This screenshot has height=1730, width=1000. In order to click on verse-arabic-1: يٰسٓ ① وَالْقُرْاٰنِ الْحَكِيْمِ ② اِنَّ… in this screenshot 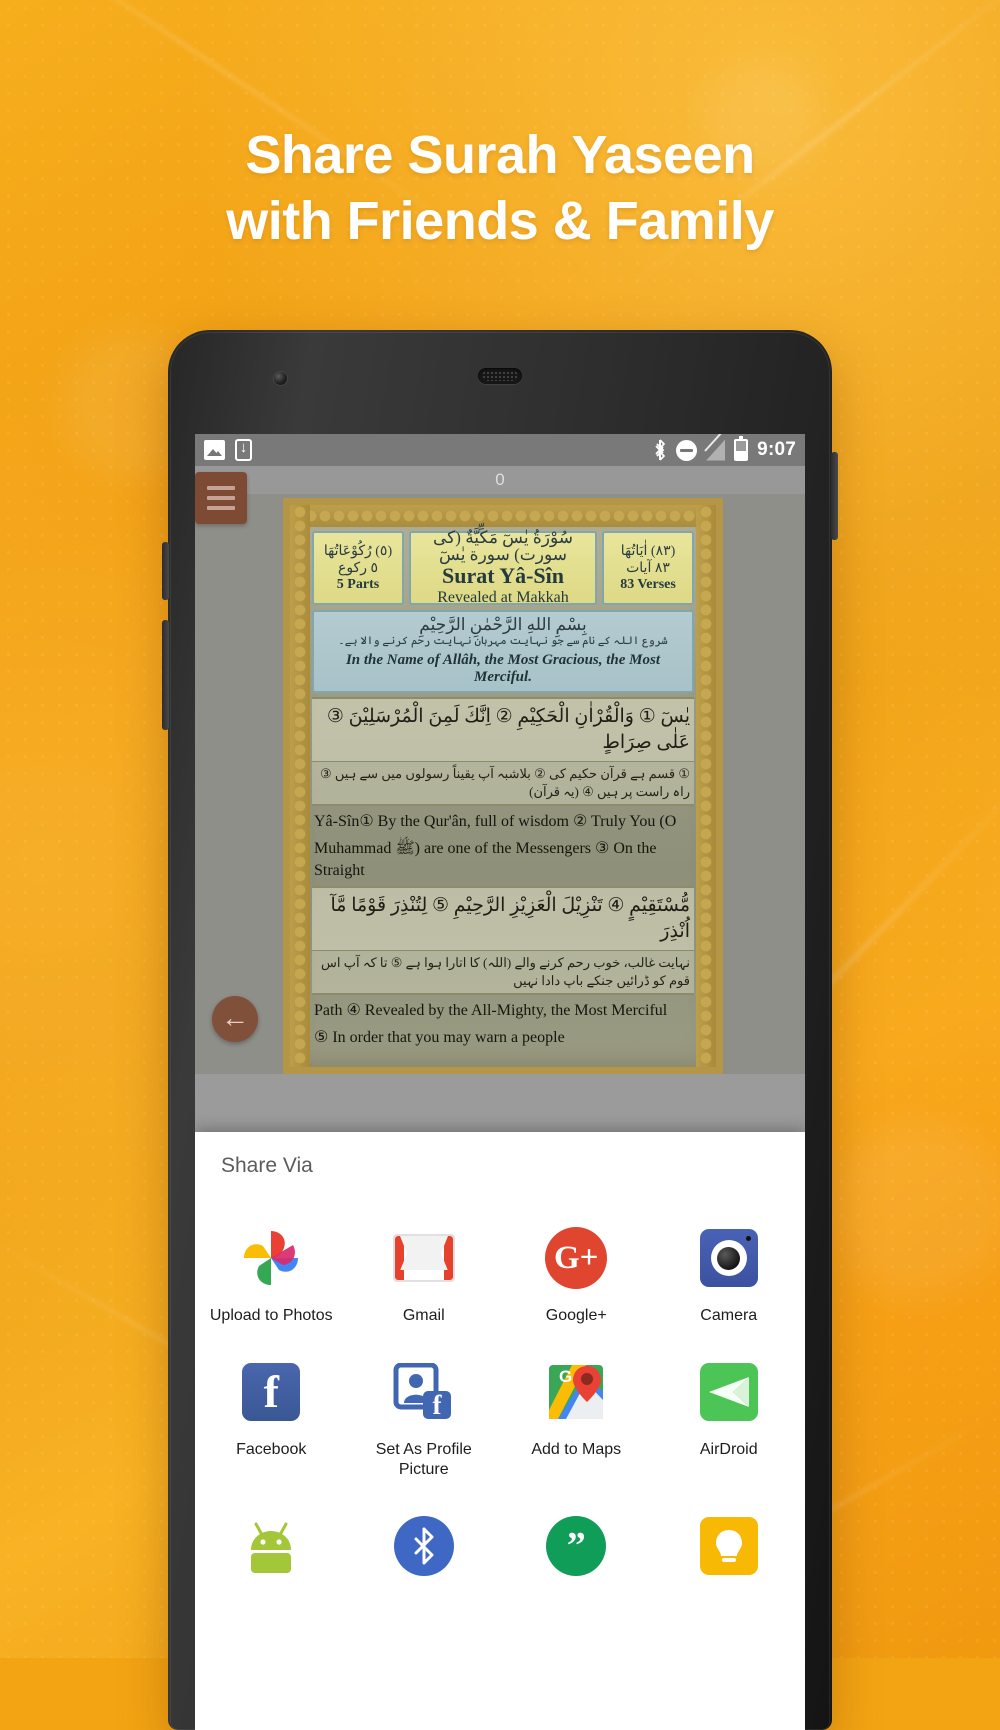, I will do `click(503, 729)`.